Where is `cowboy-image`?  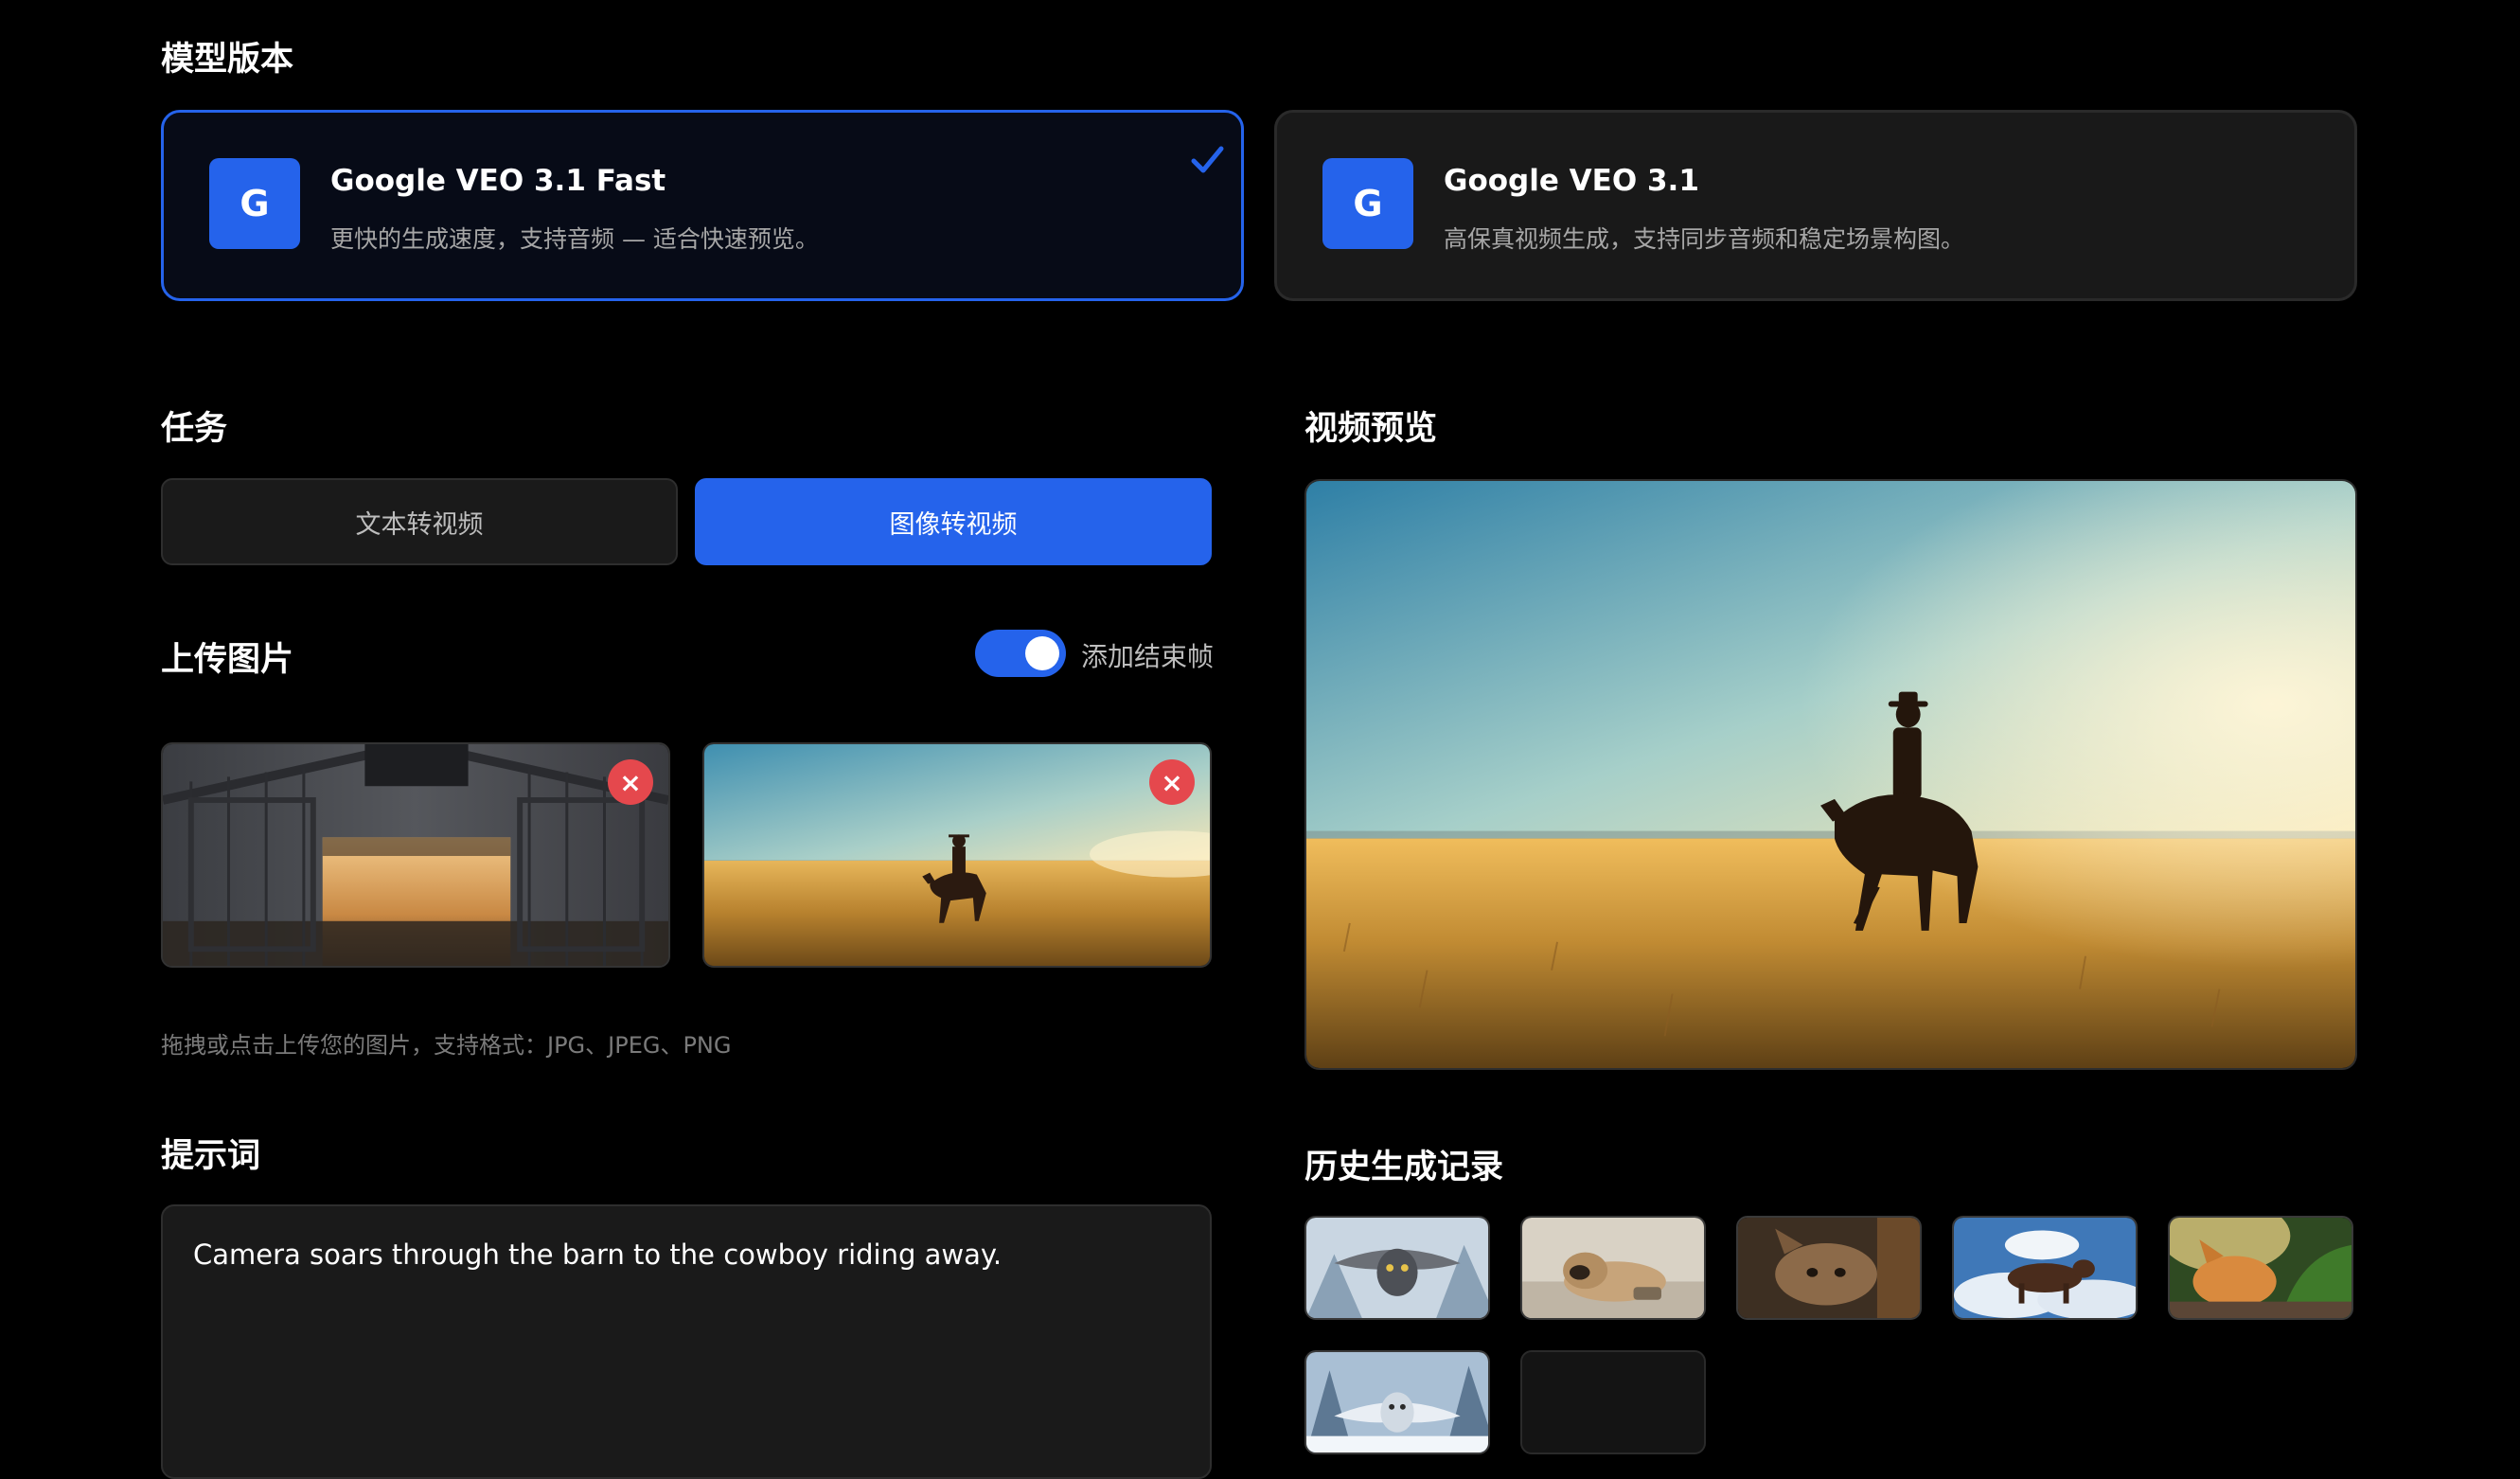 cowboy-image is located at coordinates (957, 855).